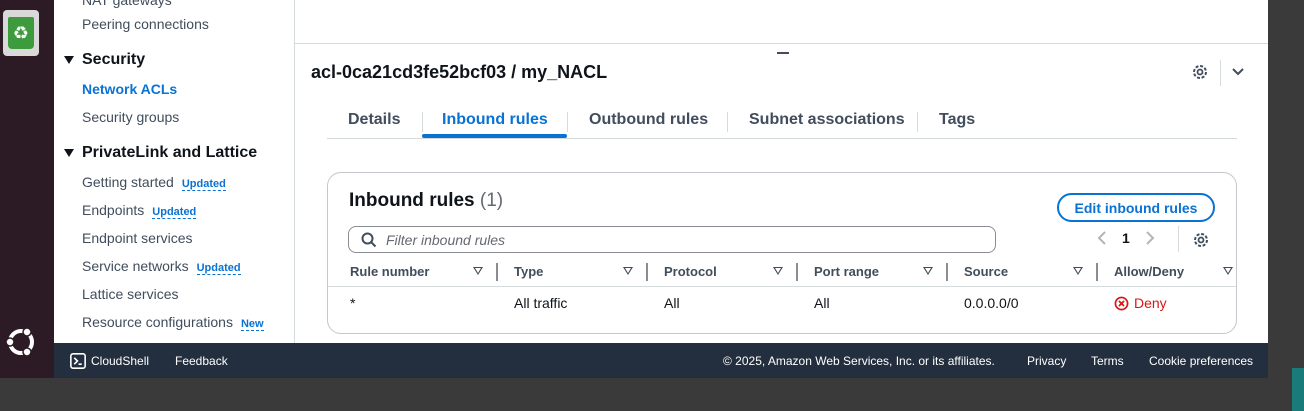 This screenshot has height=411, width=1304. What do you see at coordinates (127, 4) in the screenshot?
I see `sidebar-item-nat-gateways: NAT gateways` at bounding box center [127, 4].